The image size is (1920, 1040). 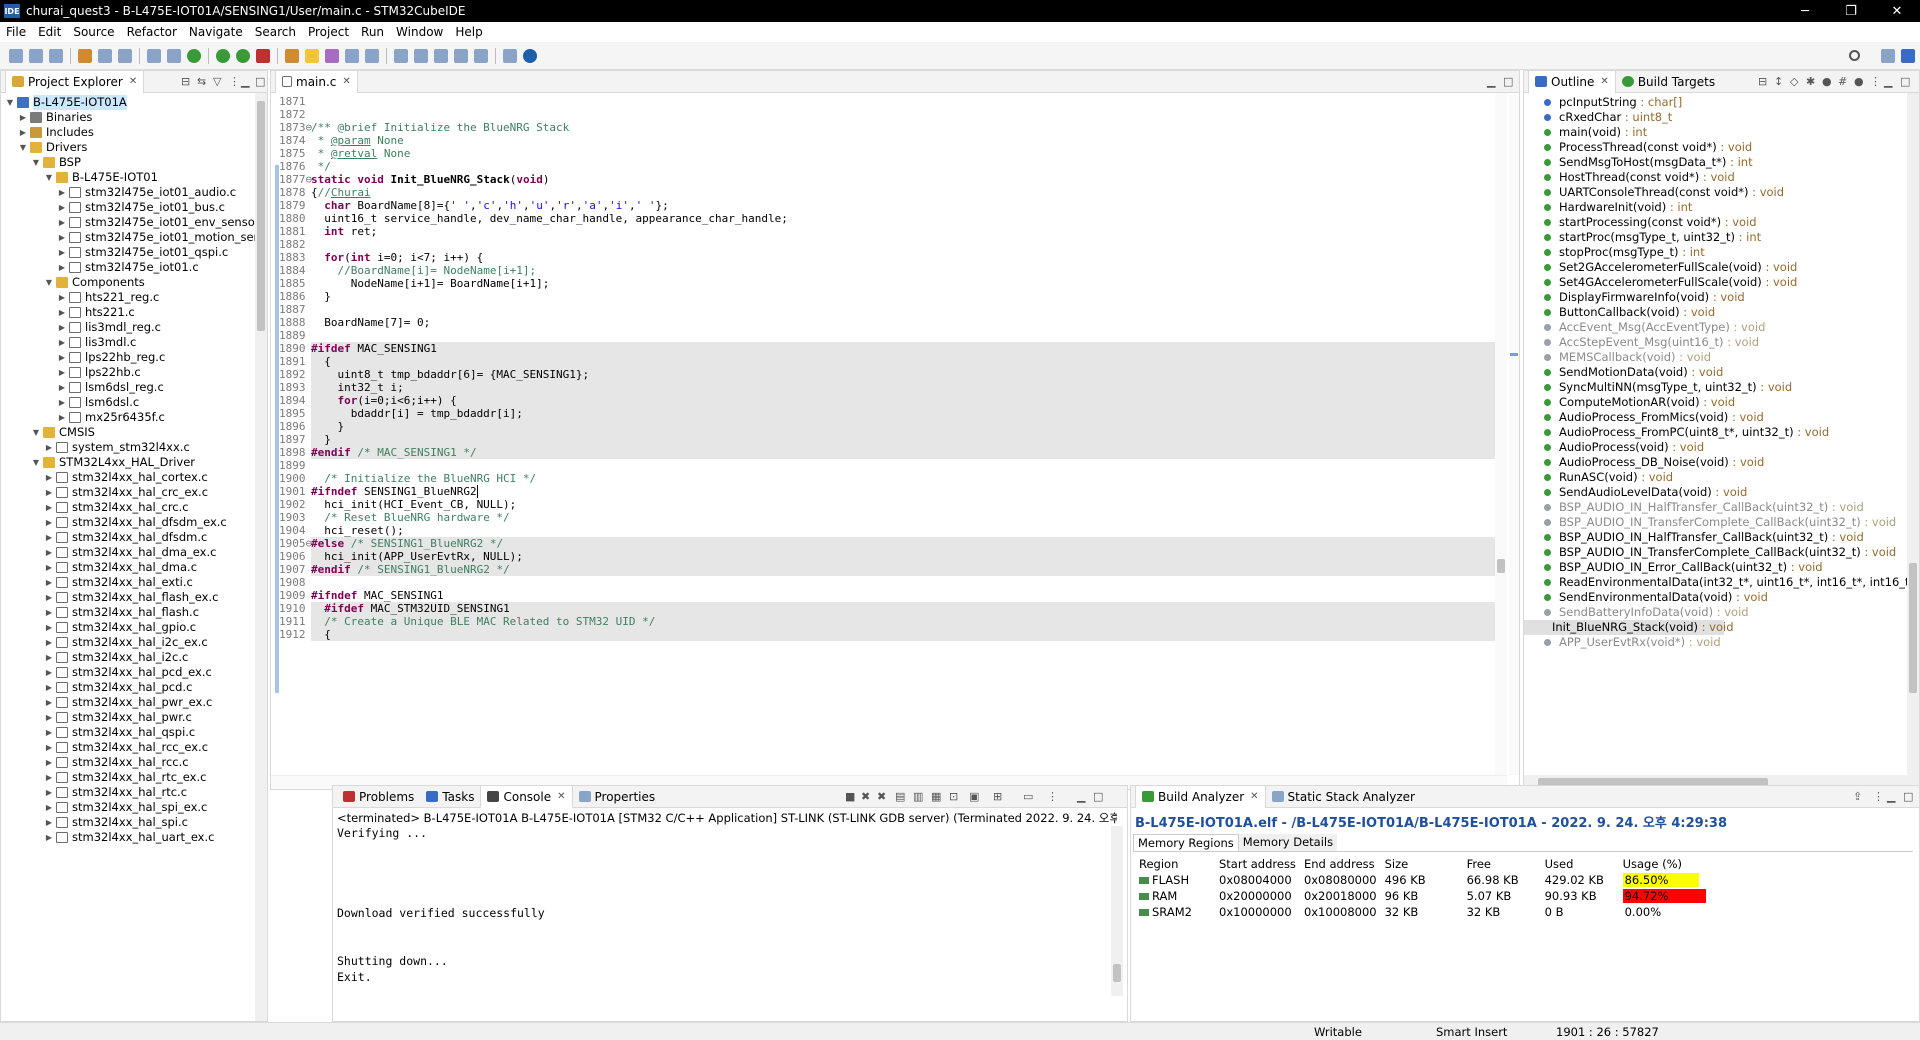 What do you see at coordinates (883, 114) in the screenshot?
I see `code-line: 1872` at bounding box center [883, 114].